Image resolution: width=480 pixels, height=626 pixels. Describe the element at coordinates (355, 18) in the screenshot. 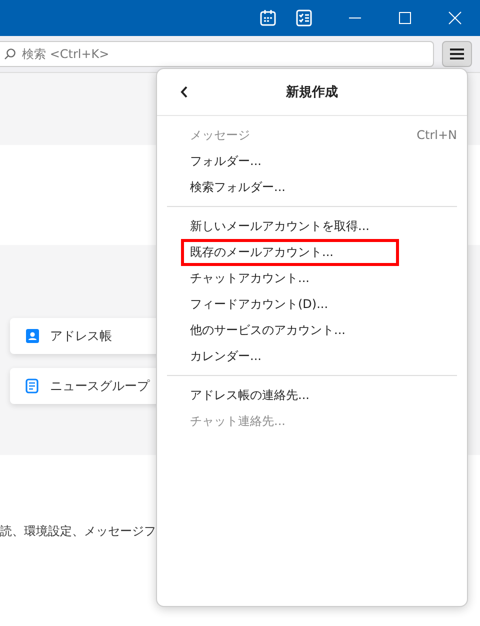

I see `minimize-icon` at that location.